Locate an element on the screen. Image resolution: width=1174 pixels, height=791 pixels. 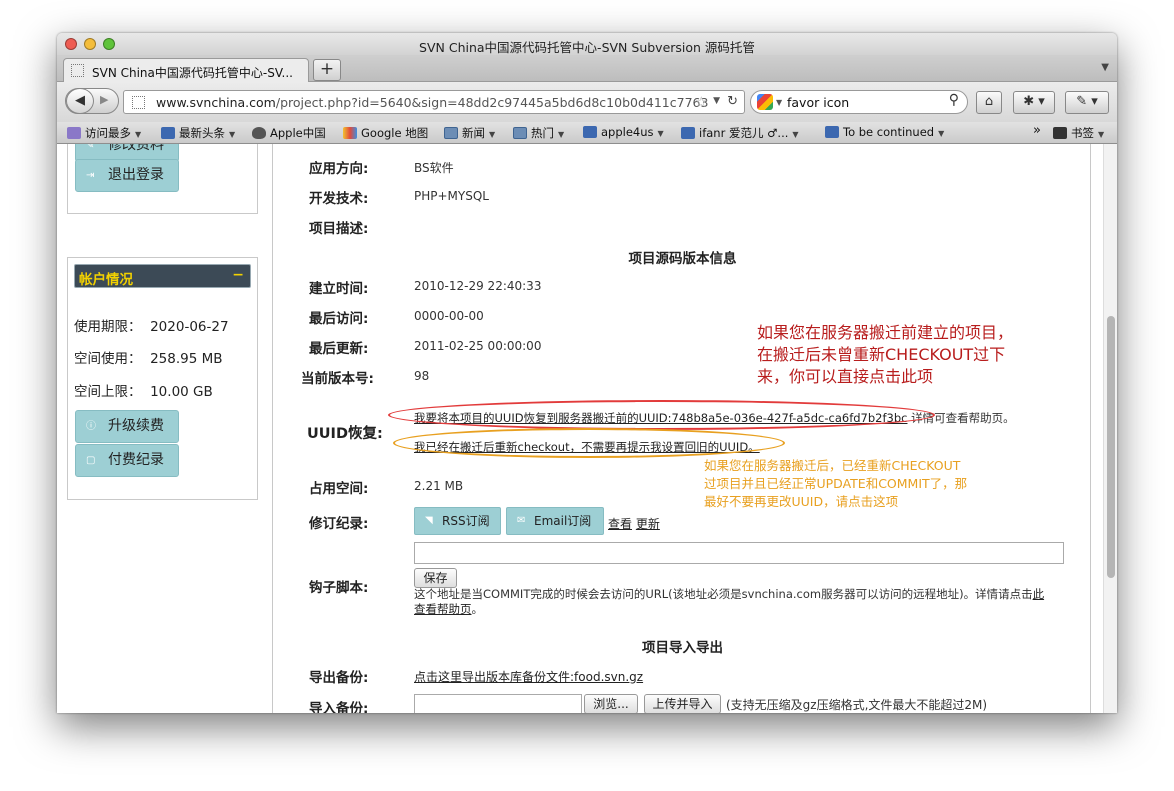
logout-button: ⇥ 退出登录 is located at coordinates (127, 175).